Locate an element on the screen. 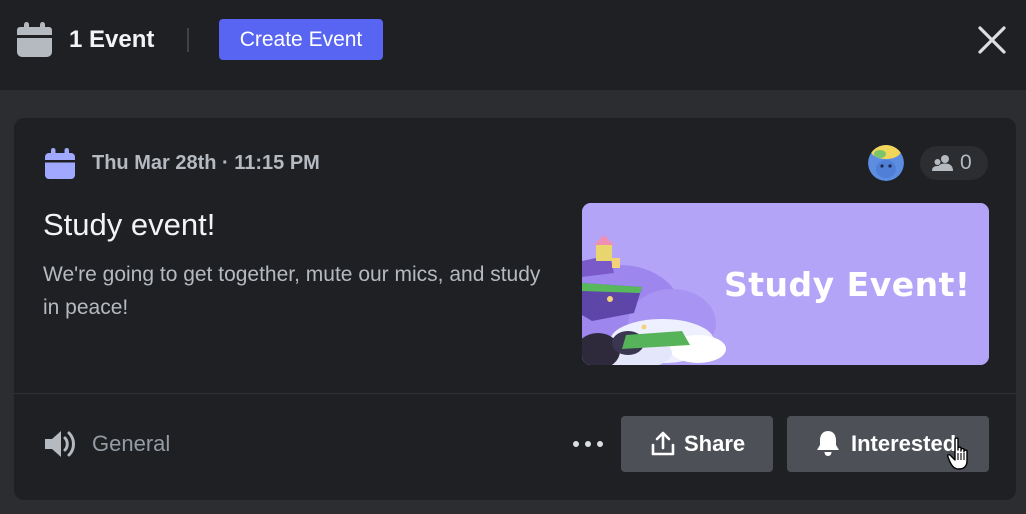 This screenshot has width=1026, height=514. avatar-image is located at coordinates (886, 163).